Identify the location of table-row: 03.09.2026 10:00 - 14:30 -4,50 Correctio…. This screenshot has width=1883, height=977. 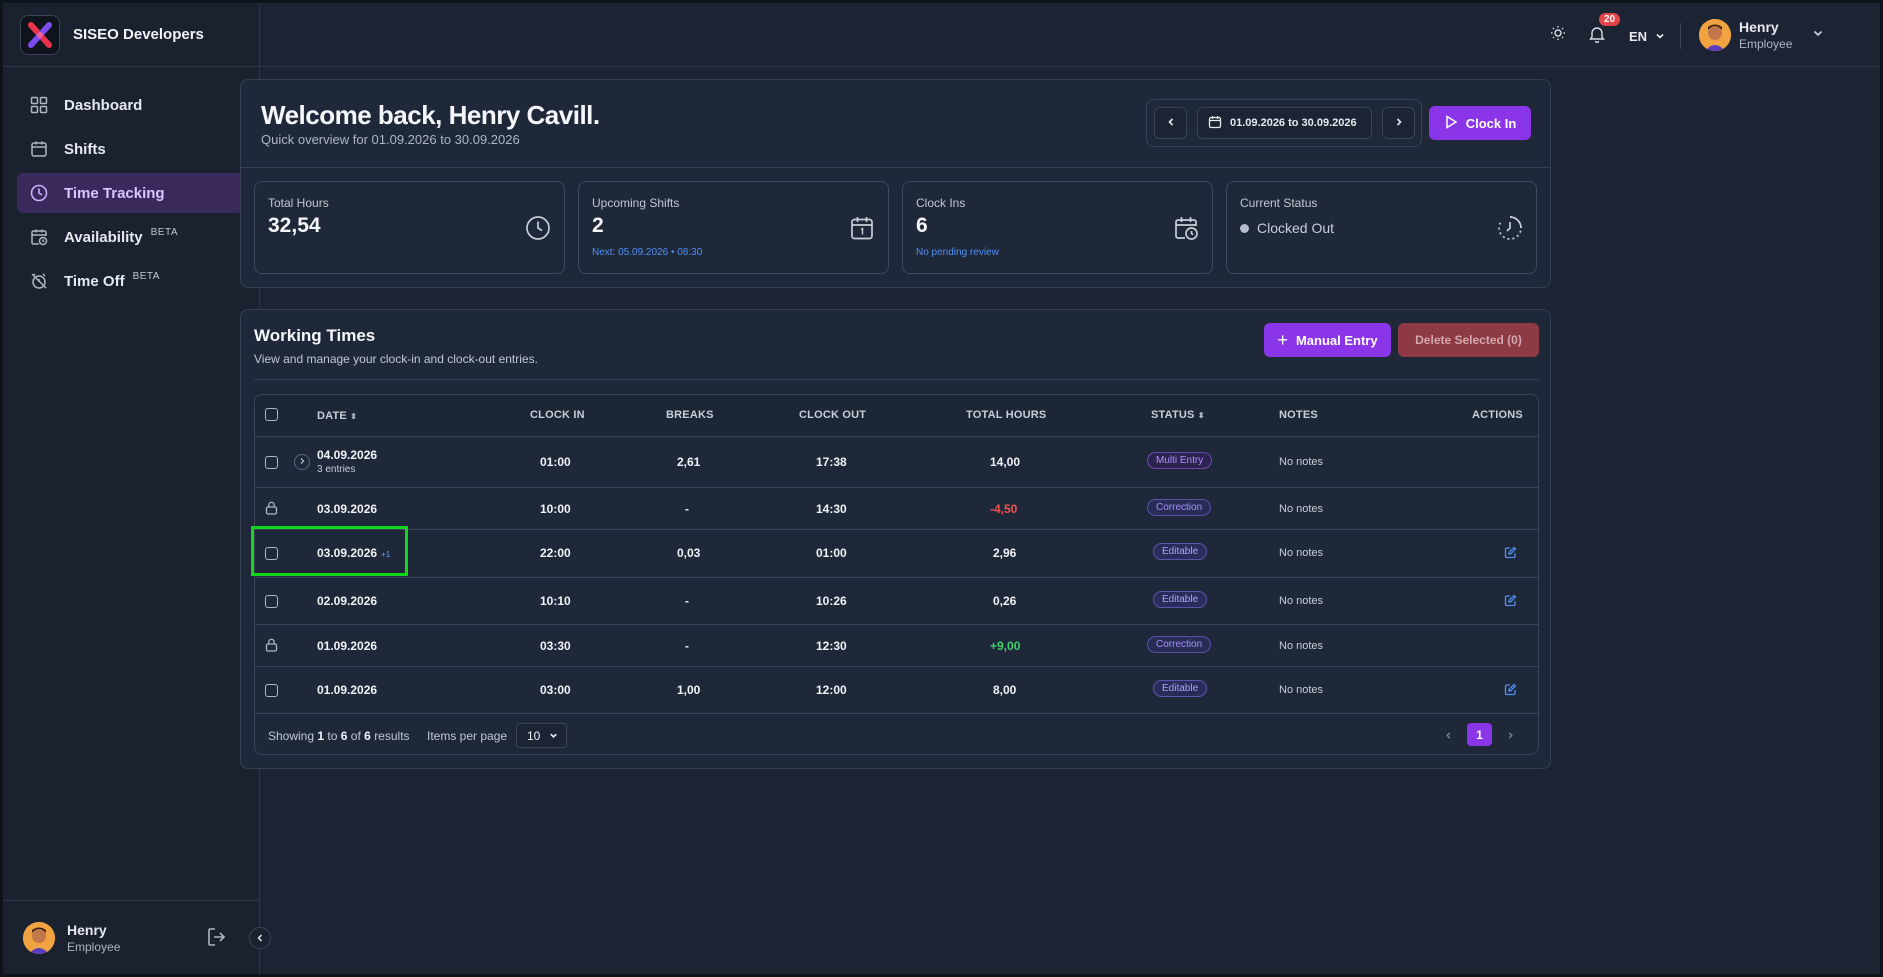
(896, 509).